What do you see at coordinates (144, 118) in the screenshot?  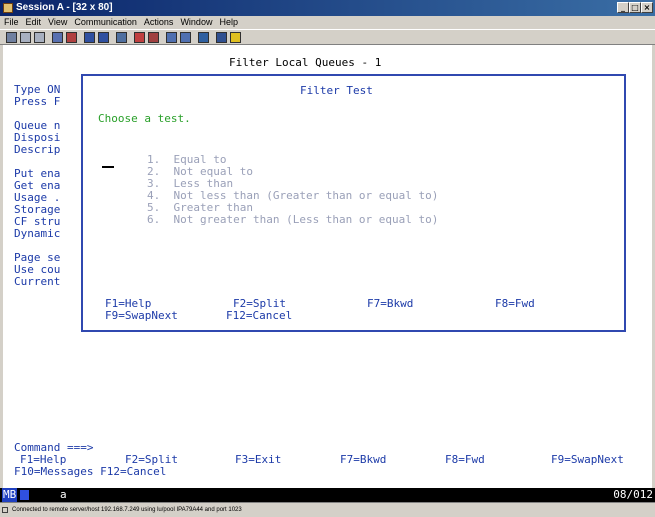 I see `dialog-prompt: Choose a test.` at bounding box center [144, 118].